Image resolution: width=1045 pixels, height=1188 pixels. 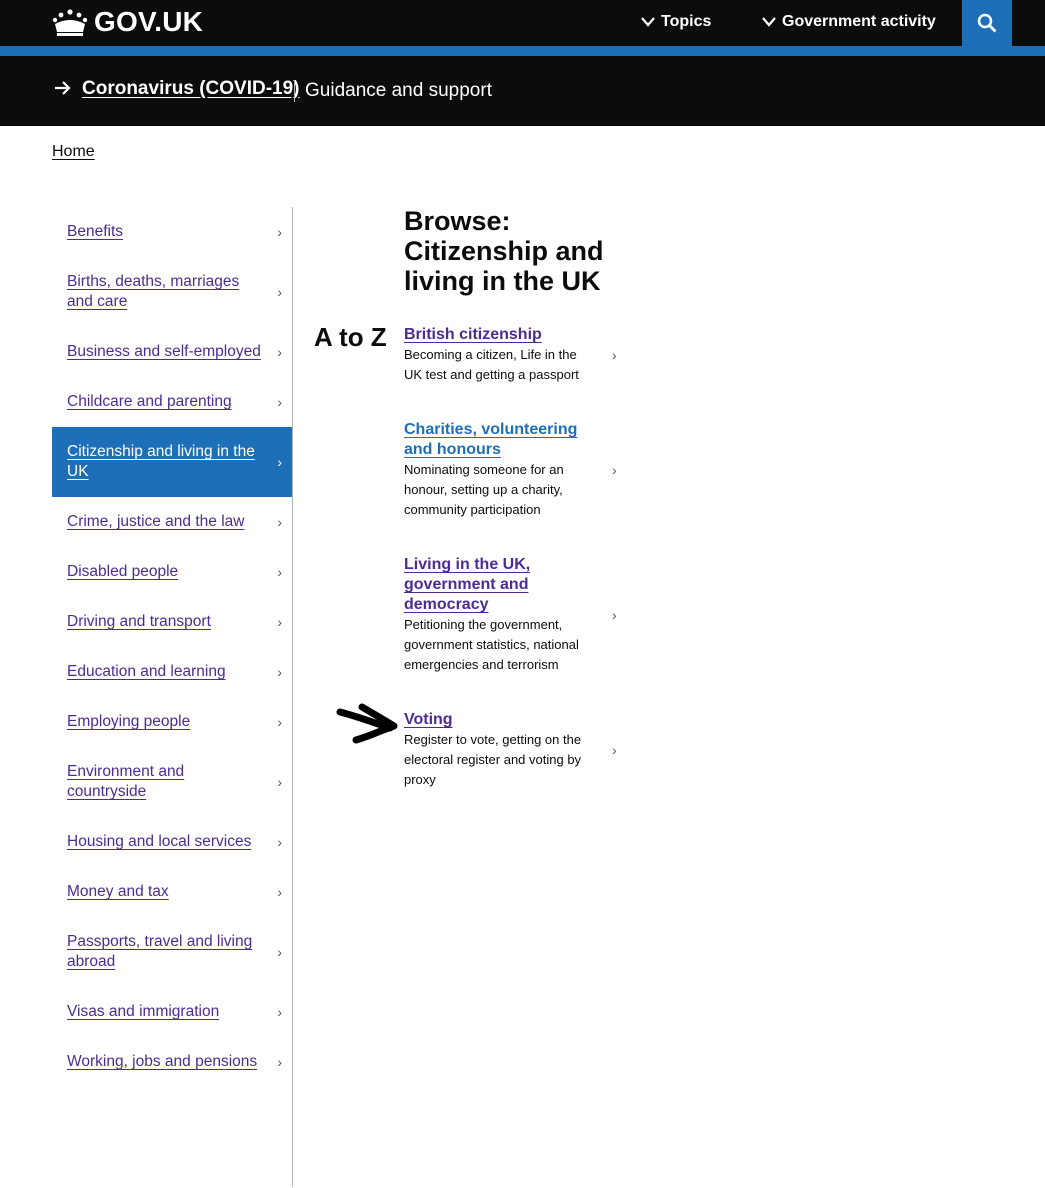 What do you see at coordinates (294, 91) in the screenshot?
I see `banner-divider` at bounding box center [294, 91].